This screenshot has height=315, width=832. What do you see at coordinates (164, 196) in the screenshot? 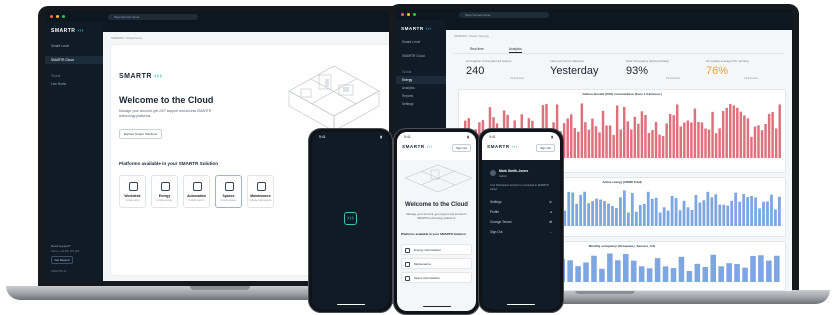
I see `tile-label: Energy` at bounding box center [164, 196].